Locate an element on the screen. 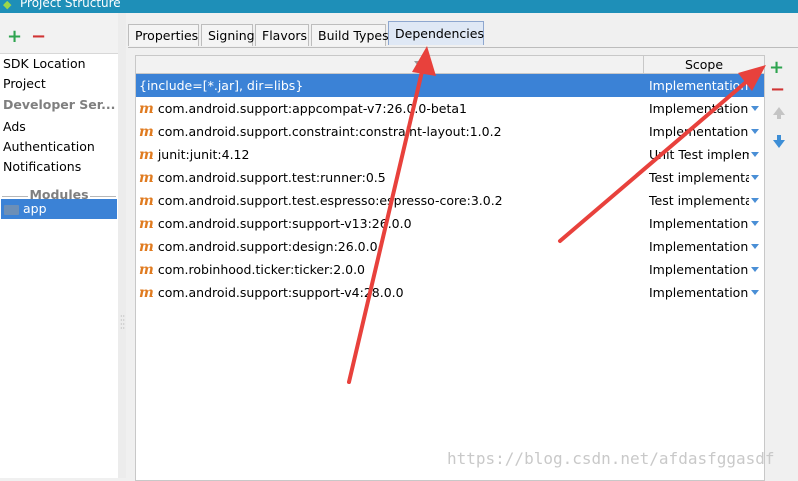  tab-properties: Properties is located at coordinates (163, 35).